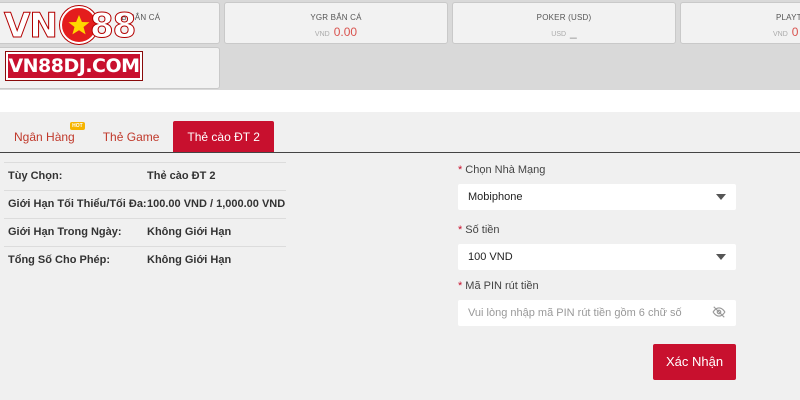 This screenshot has width=800, height=400. What do you see at coordinates (112, 26) in the screenshot?
I see `logo-text-88: 88` at bounding box center [112, 26].